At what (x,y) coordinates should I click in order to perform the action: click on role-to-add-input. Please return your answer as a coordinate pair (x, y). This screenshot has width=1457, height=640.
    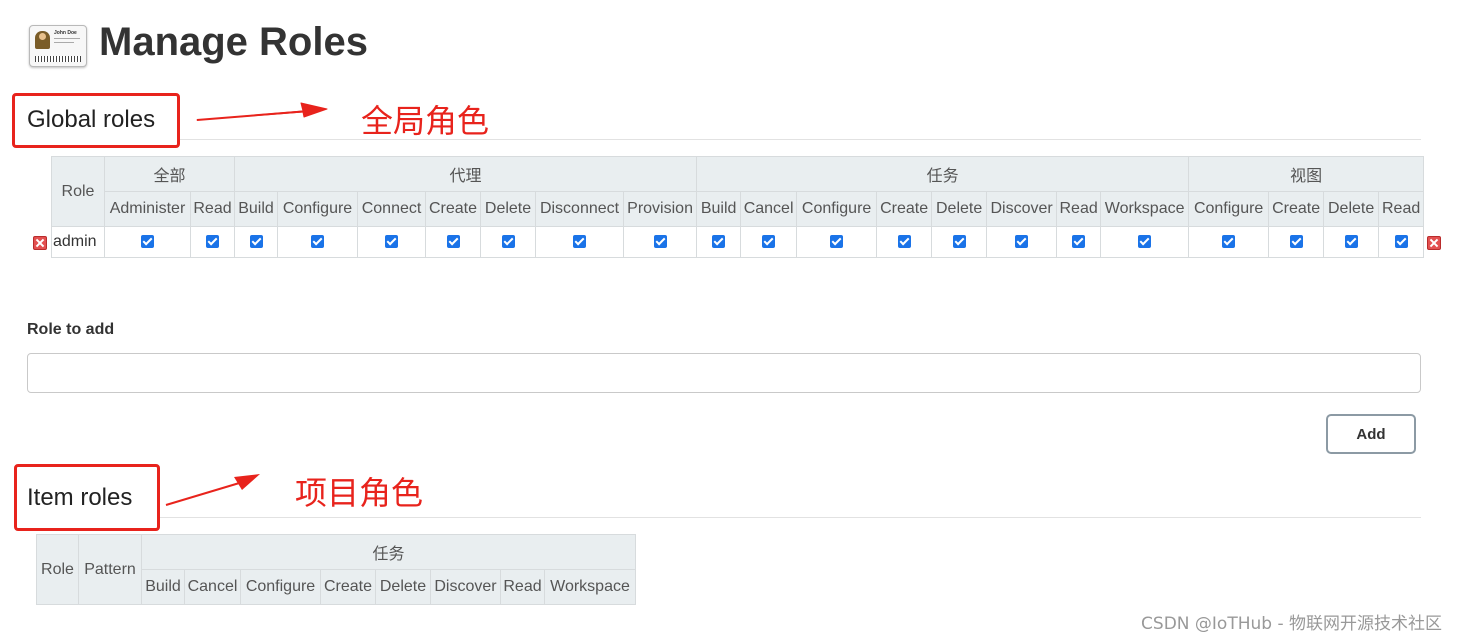
    Looking at the image, I should click on (724, 373).